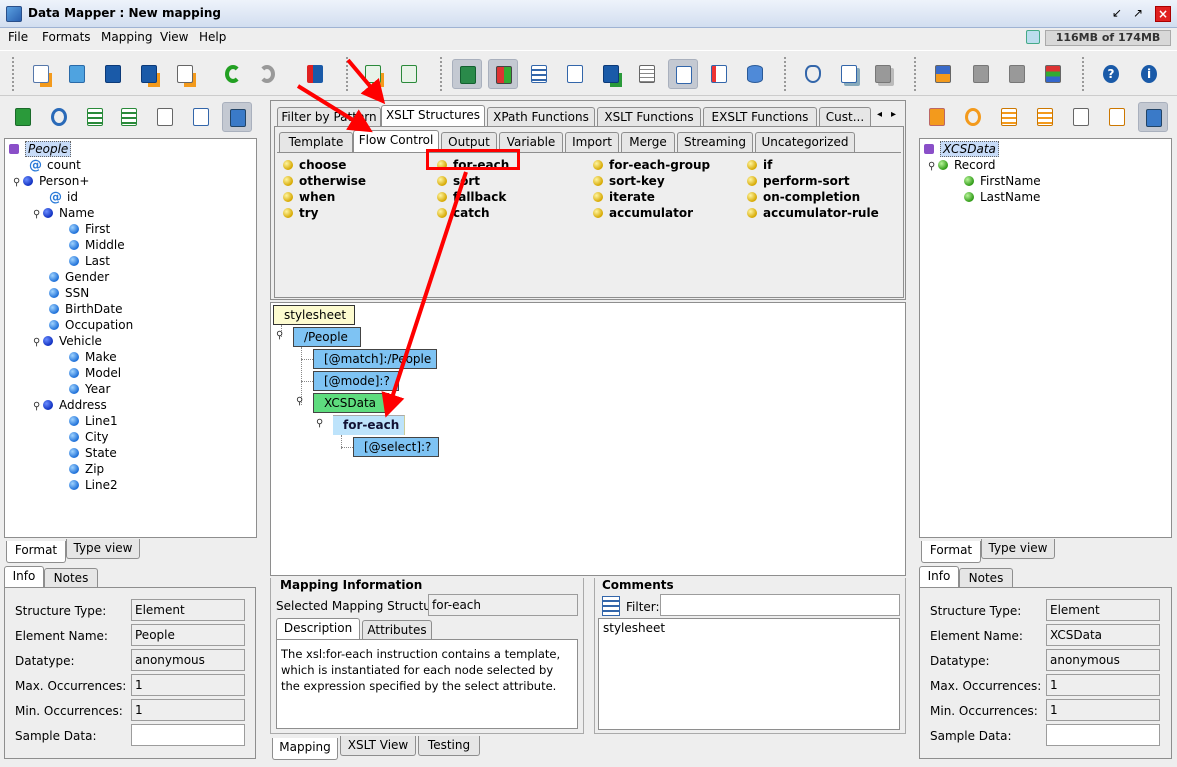 The height and width of the screenshot is (767, 1177). I want to click on maximize-icon: ↗, so click(1138, 14).